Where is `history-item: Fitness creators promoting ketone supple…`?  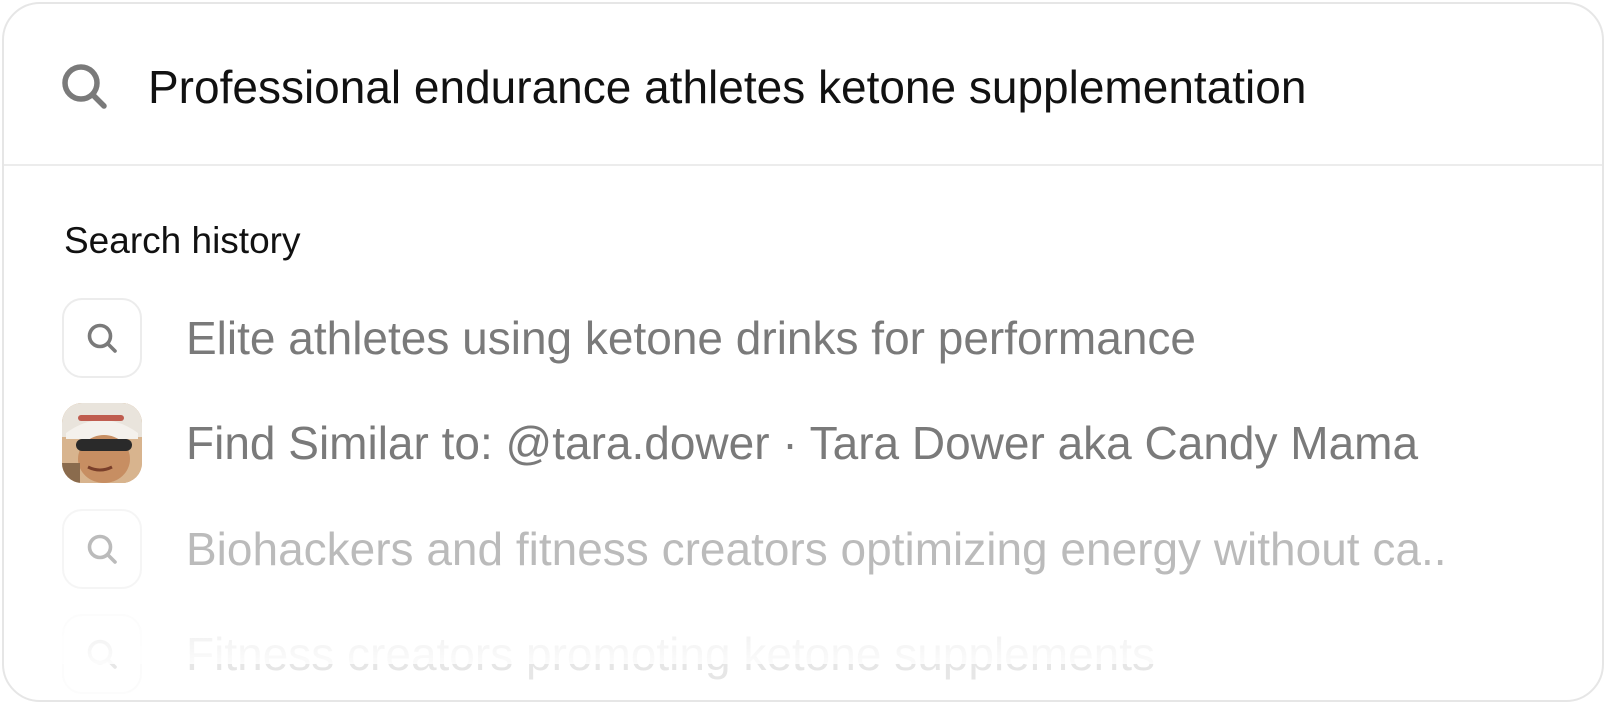
history-item: Fitness creators promoting ketone supple… is located at coordinates (832, 655).